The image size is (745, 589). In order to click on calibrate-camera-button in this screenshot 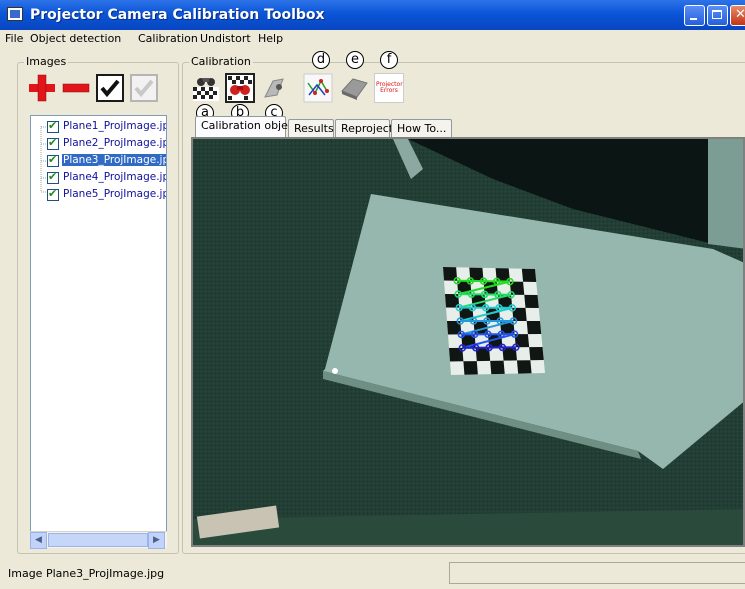, I will do `click(274, 88)`.